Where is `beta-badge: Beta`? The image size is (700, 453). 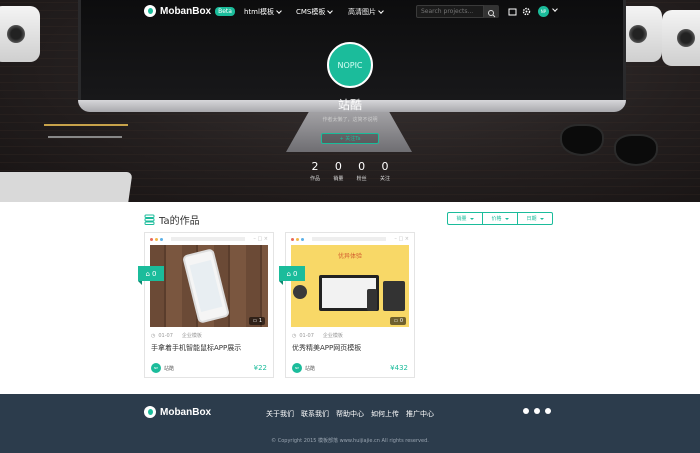 beta-badge: Beta is located at coordinates (225, 11).